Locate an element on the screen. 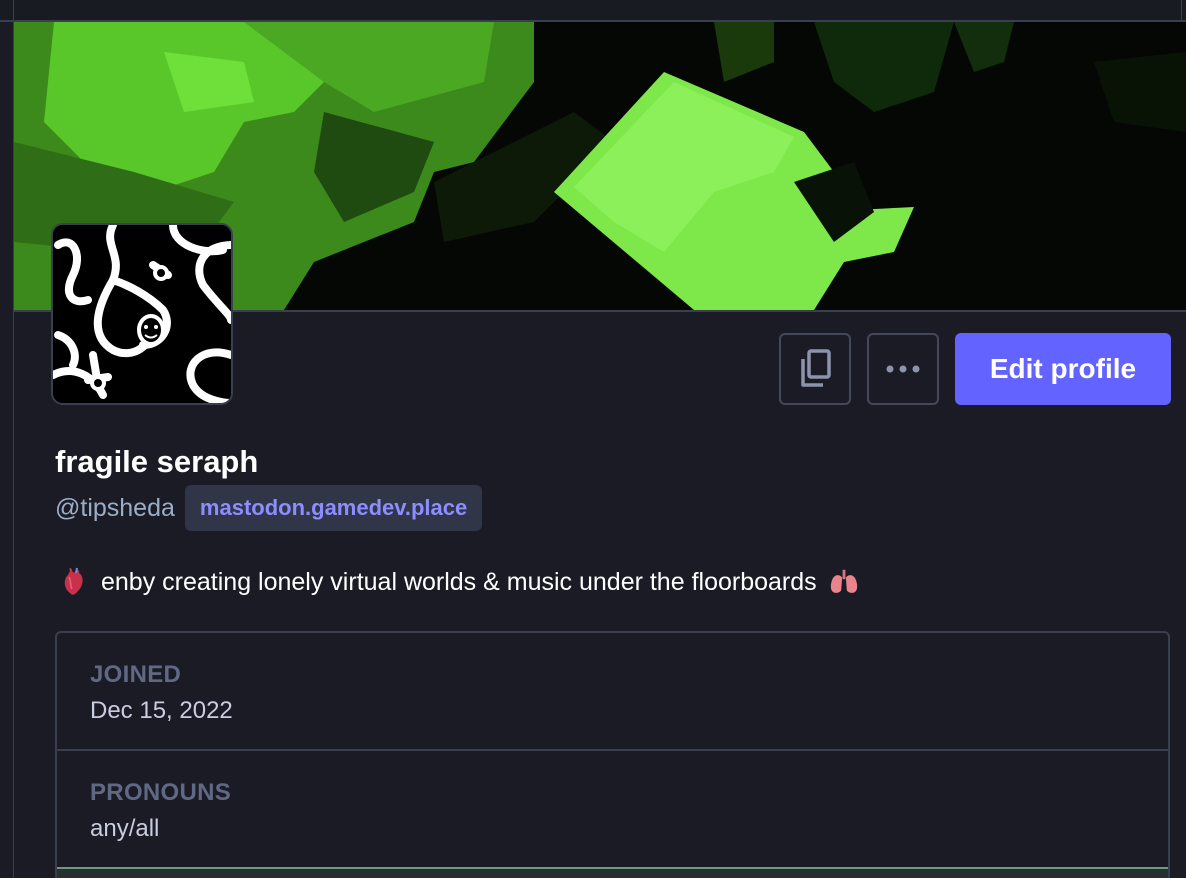 This screenshot has width=1186, height=878. copy-icon is located at coordinates (816, 368).